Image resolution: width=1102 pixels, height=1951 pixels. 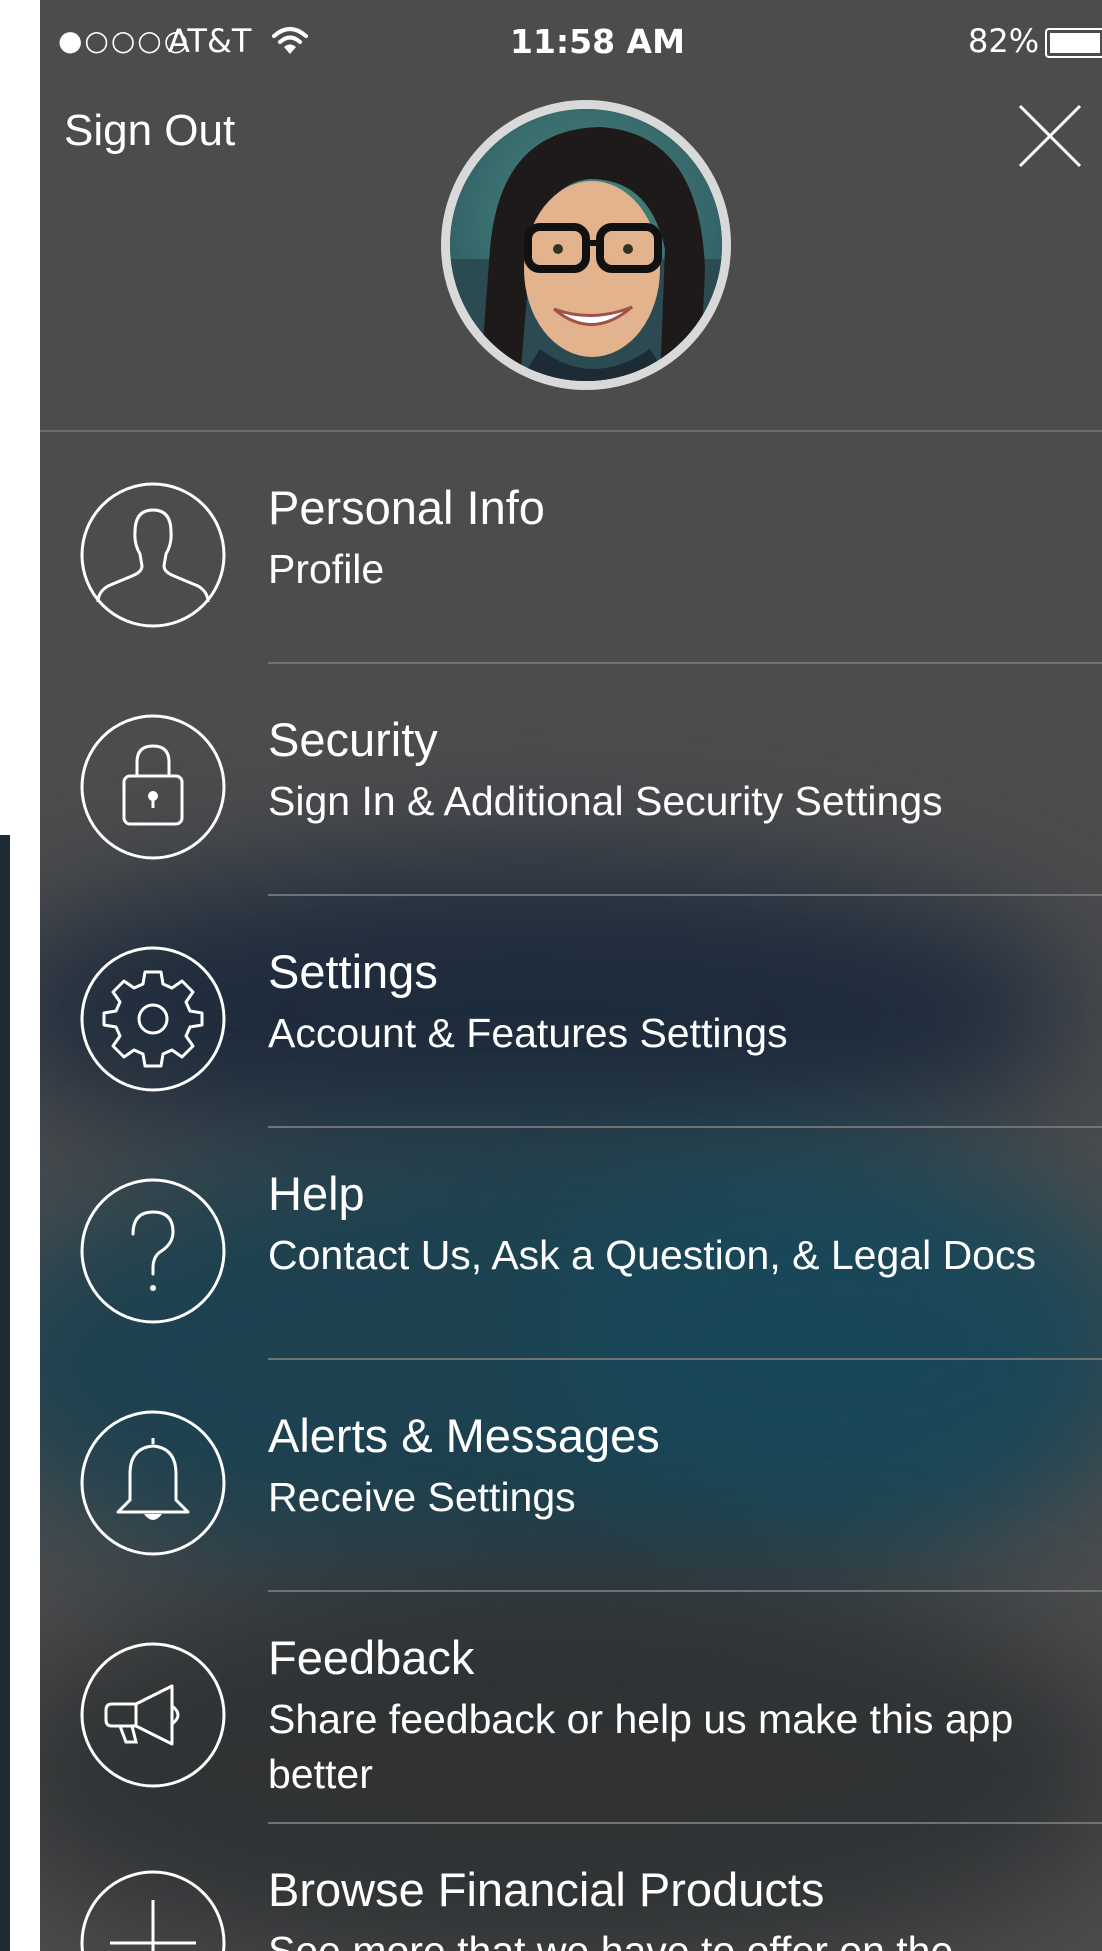 I want to click on menu-item-title: Feedback, so click(x=371, y=1657).